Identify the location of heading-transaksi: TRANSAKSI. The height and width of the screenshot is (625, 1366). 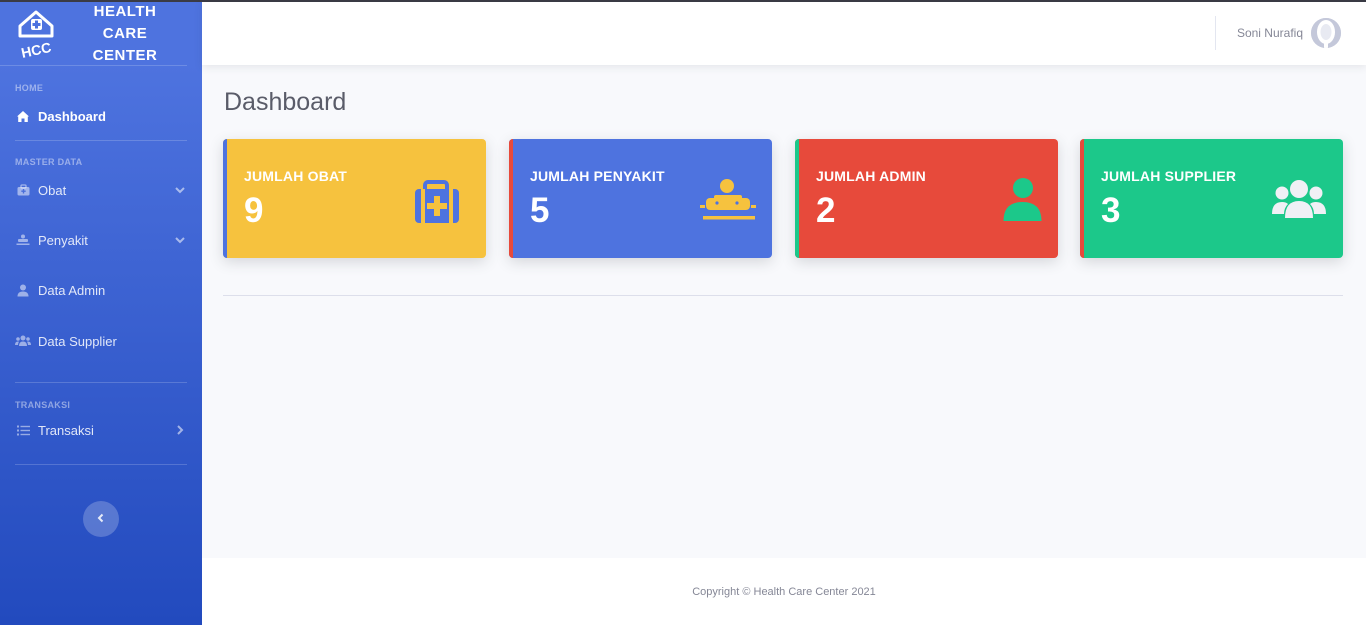
(43, 405).